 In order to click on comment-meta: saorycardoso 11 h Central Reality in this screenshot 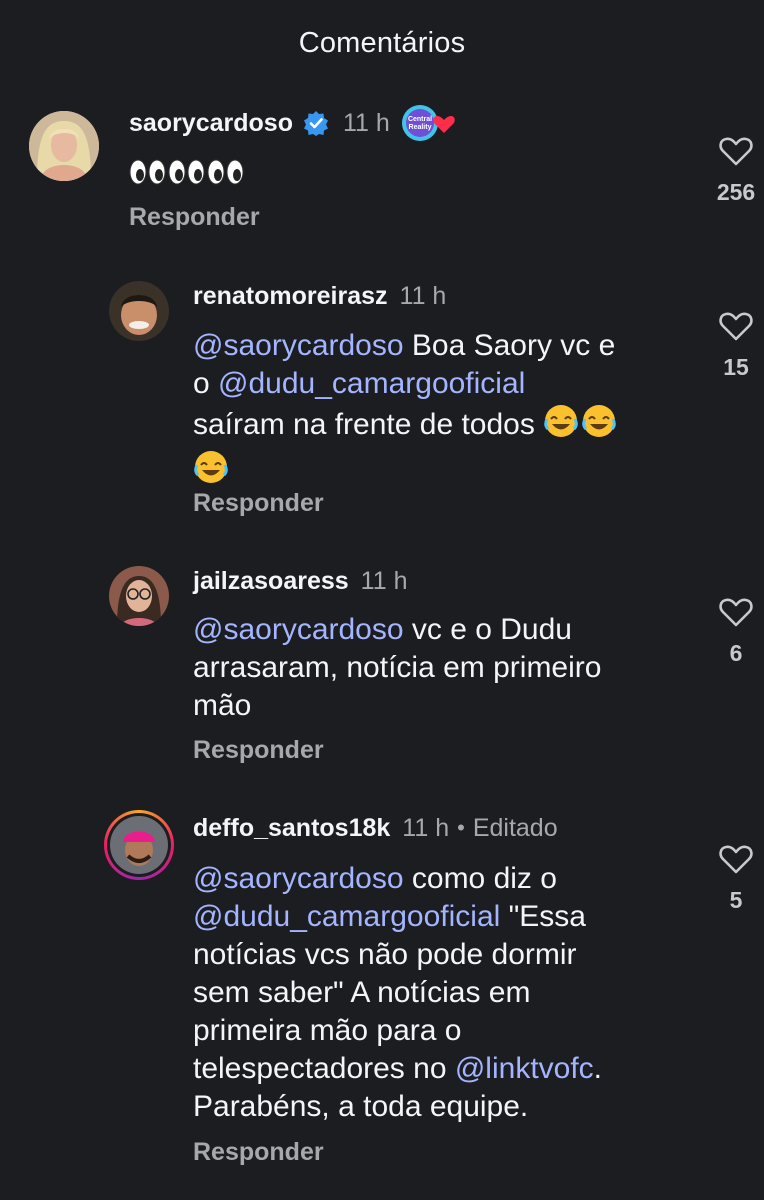, I will do `click(292, 123)`.